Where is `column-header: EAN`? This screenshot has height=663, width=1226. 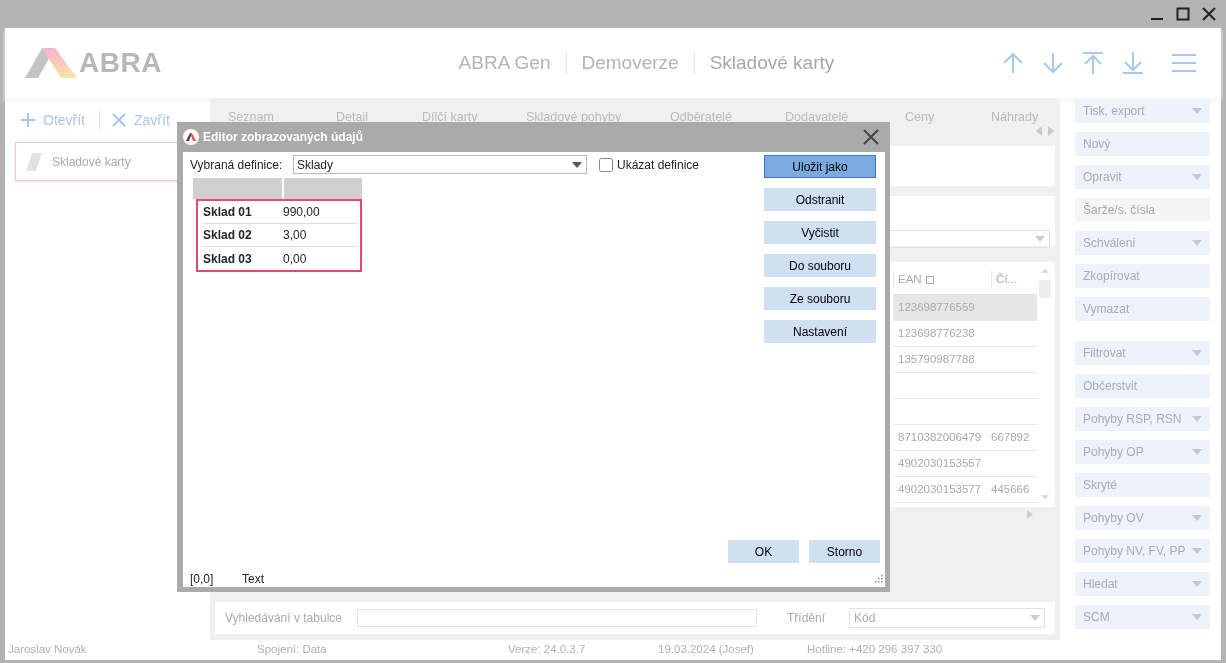 column-header: EAN is located at coordinates (942, 279).